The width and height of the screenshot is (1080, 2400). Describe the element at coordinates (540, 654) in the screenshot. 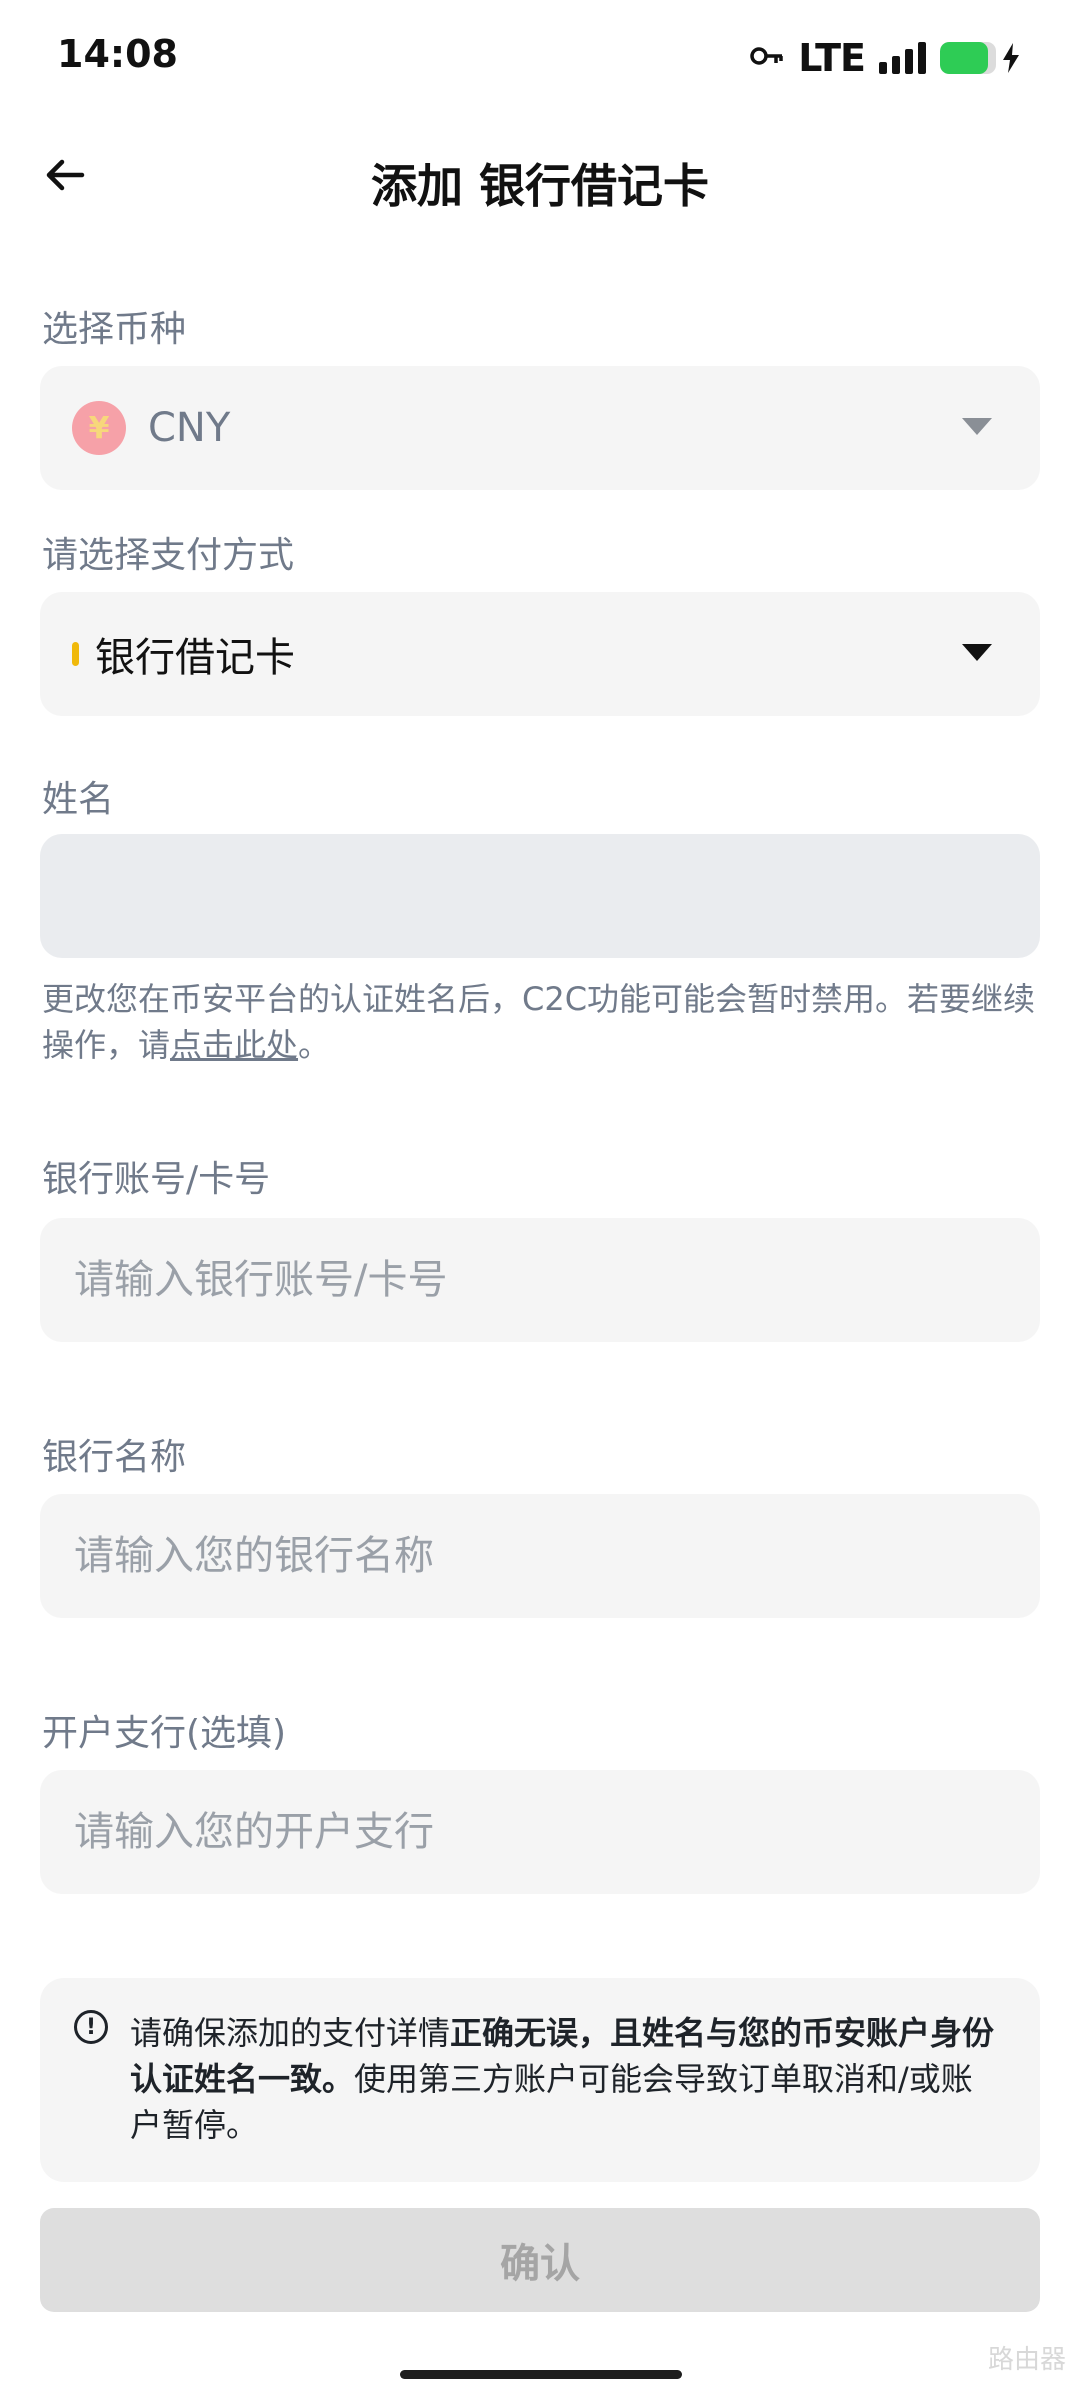

I see `payment-method-select: 银行借记卡` at that location.